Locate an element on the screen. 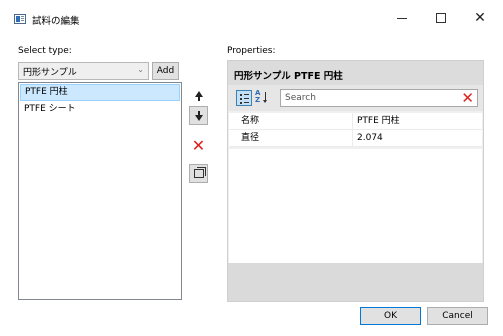  property-row: 名称 PTFE 円柱 is located at coordinates (355, 121).